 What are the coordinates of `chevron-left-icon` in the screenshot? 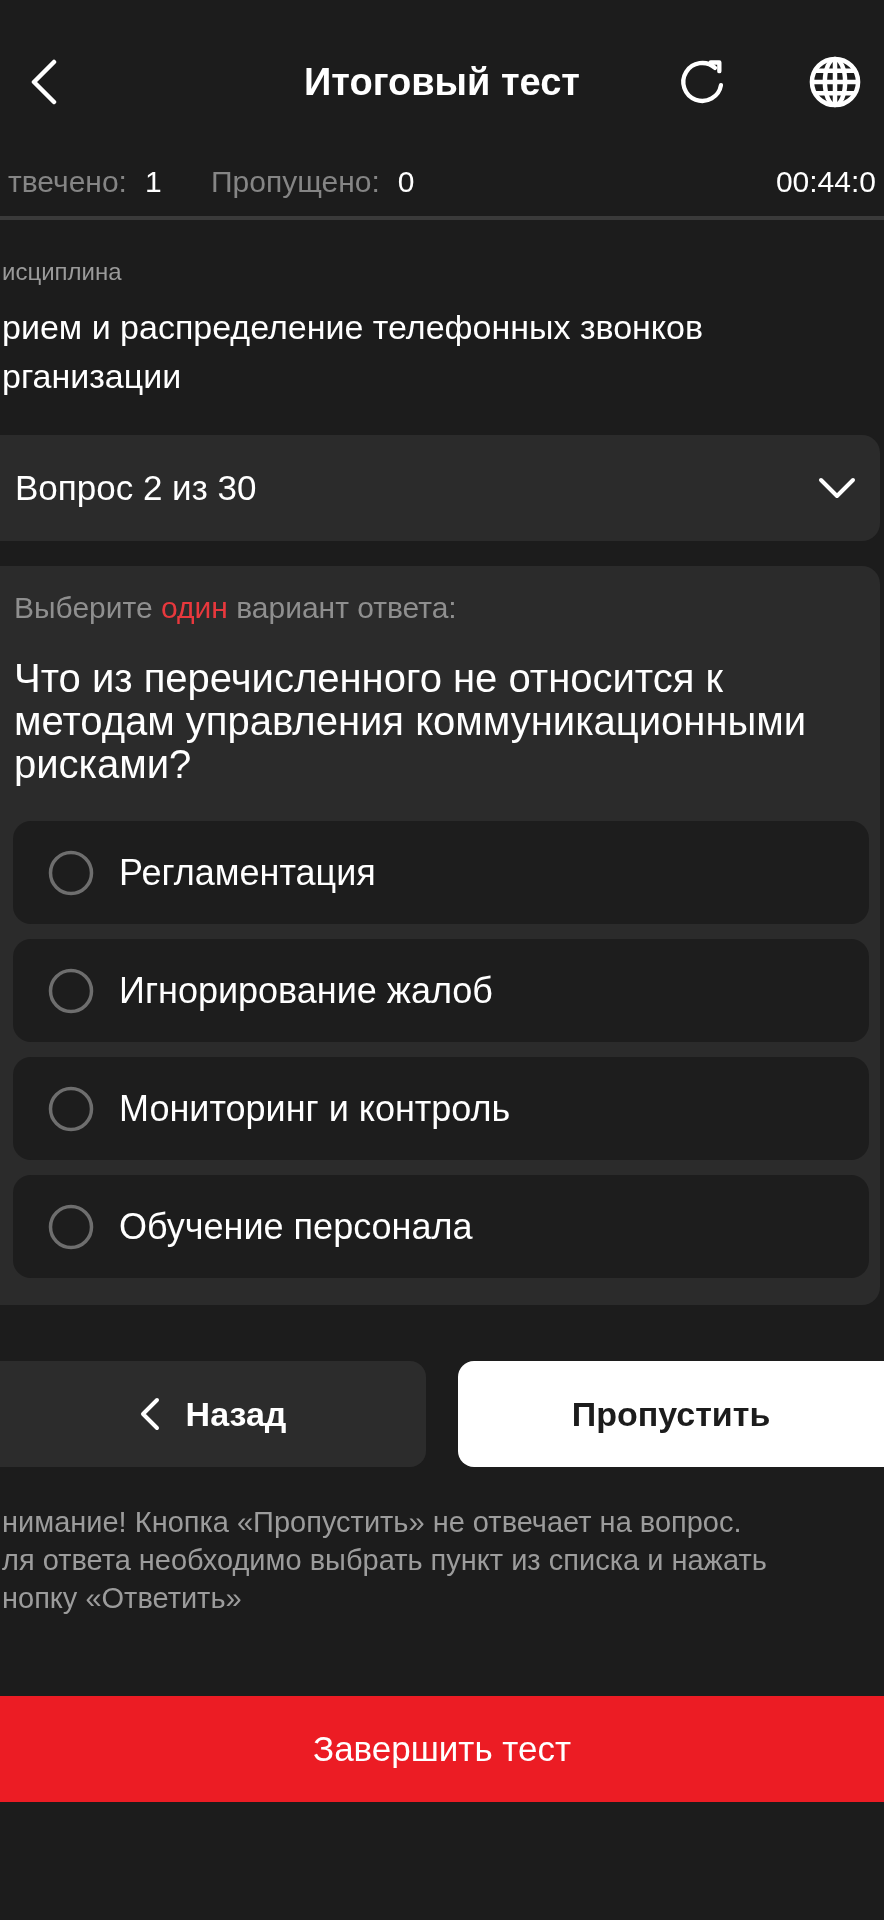 It's located at (149, 1414).